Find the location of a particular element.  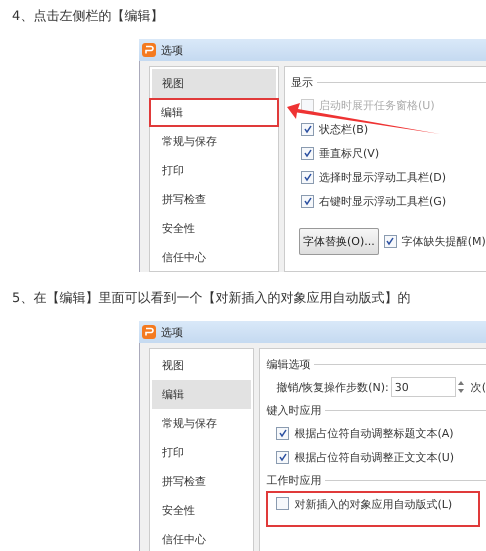

steps-field: 30 is located at coordinates (423, 387).